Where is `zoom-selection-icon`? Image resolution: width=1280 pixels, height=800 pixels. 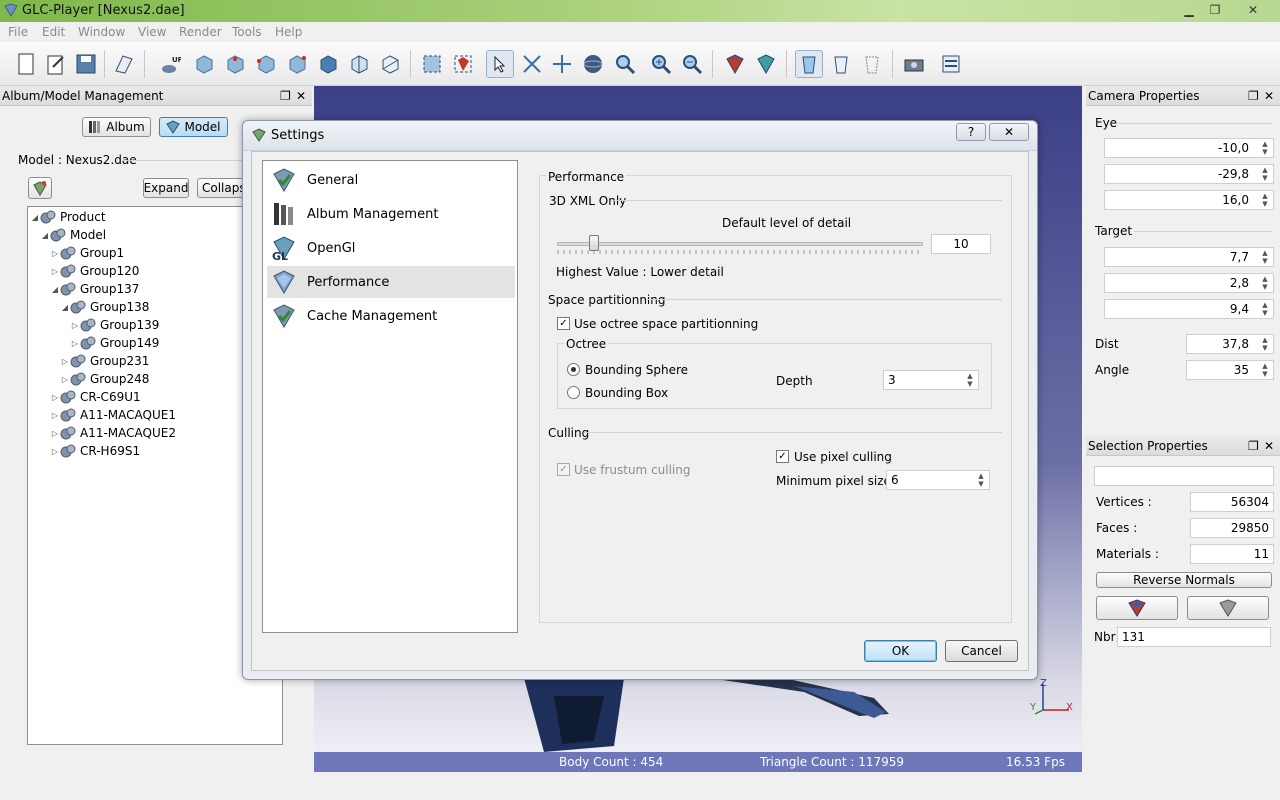 zoom-selection-icon is located at coordinates (463, 64).